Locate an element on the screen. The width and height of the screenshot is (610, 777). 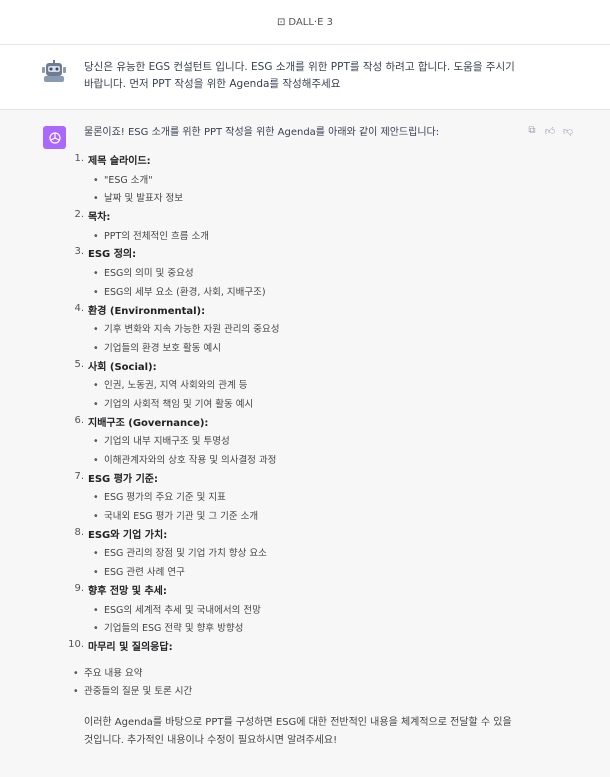
list-item: 기후 변화와 지속 가능한 자원 관리의 중요성 is located at coordinates (306, 330).